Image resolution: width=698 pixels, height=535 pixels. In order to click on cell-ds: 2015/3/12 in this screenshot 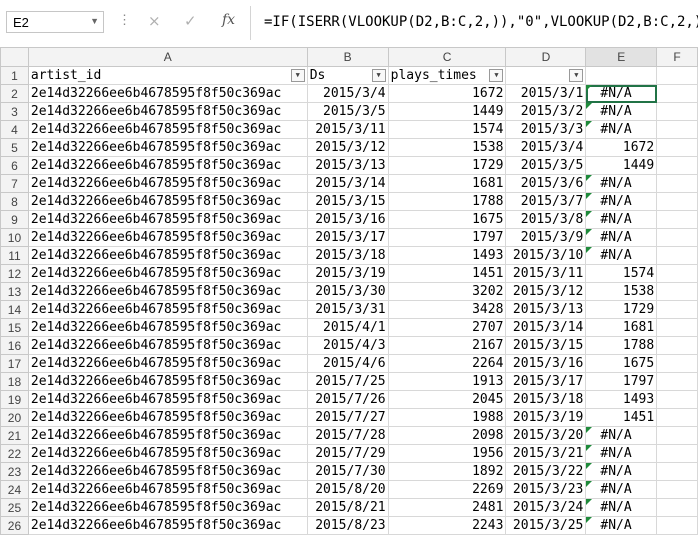, I will do `click(347, 147)`.